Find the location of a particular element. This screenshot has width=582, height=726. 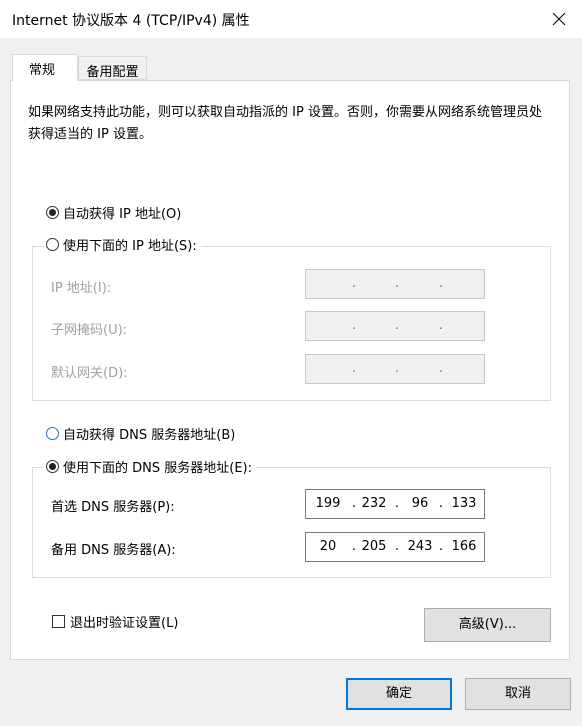

octet: 243 is located at coordinates (420, 546).